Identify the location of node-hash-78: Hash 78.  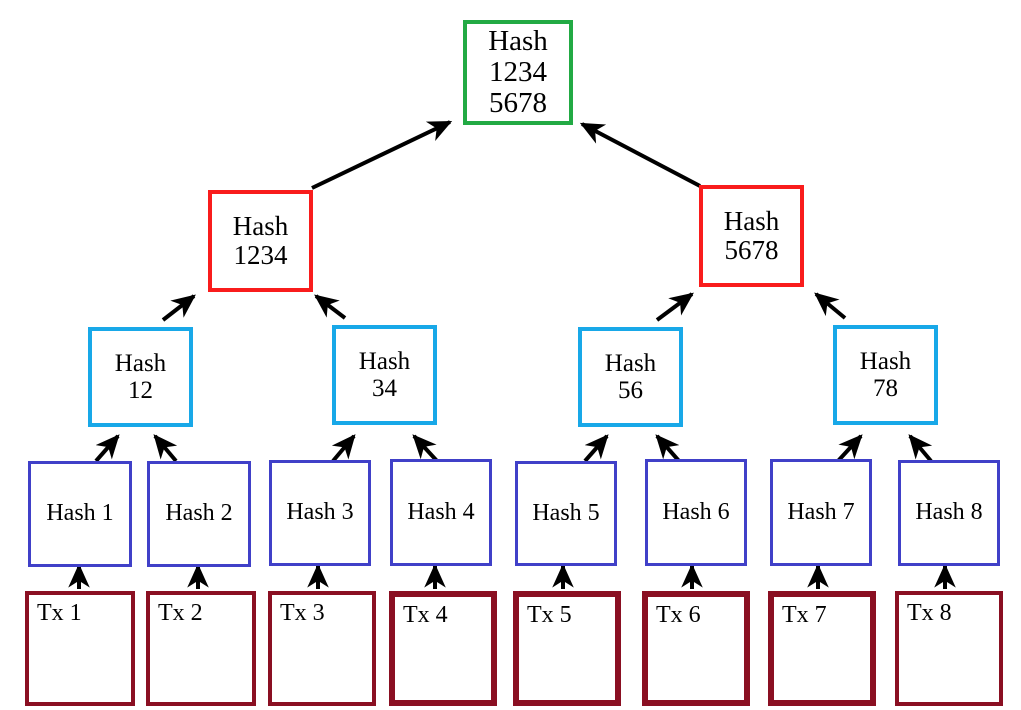
(885, 375).